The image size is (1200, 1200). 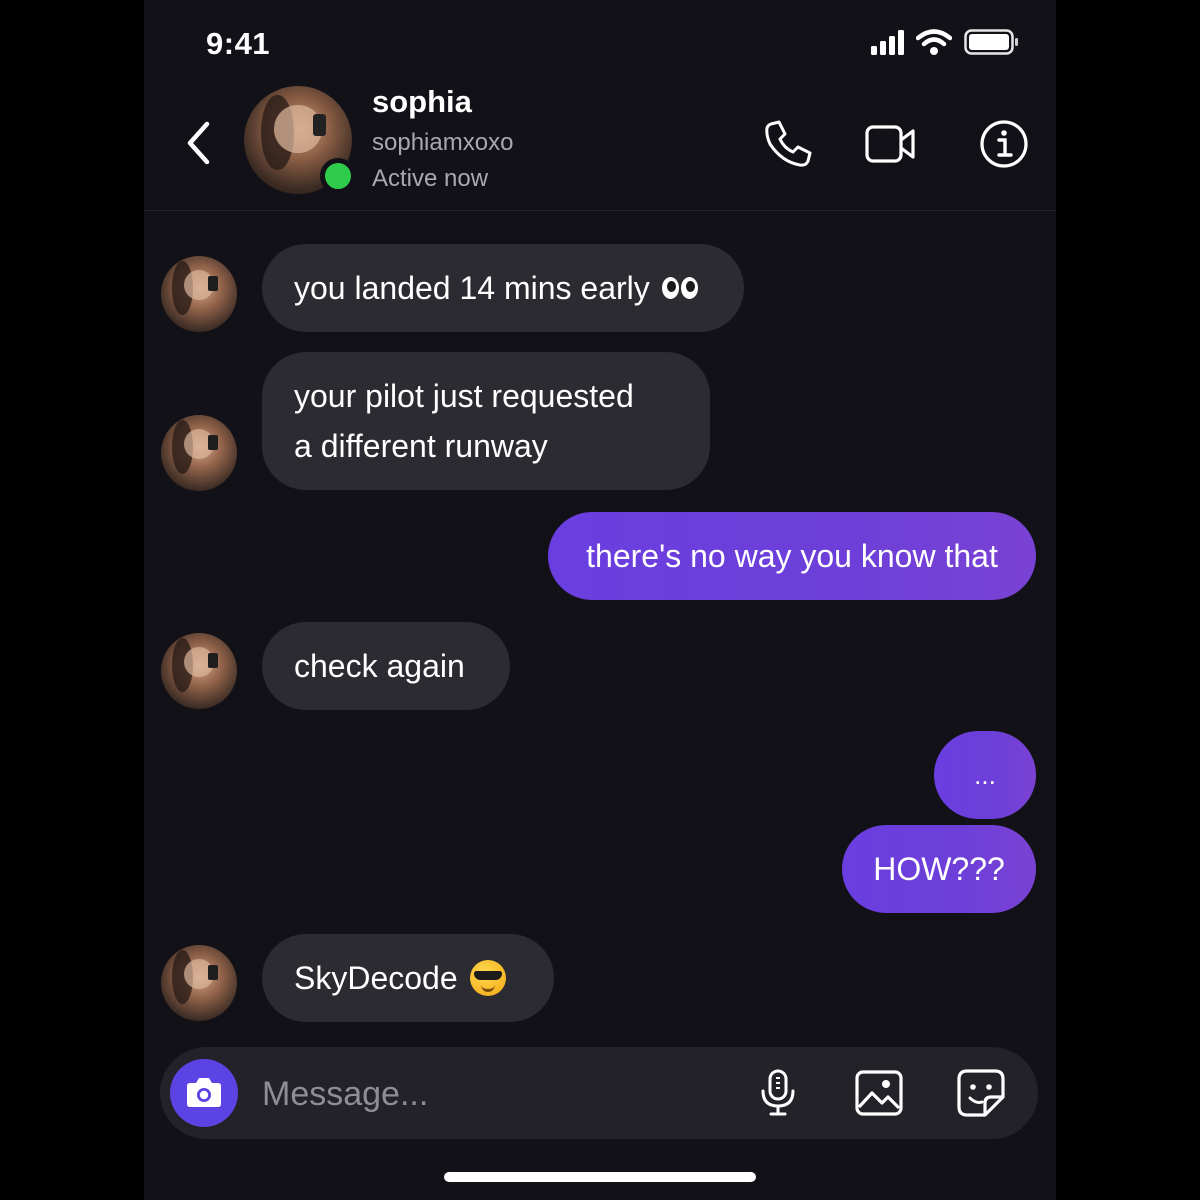 I want to click on back-icon, so click(x=199, y=143).